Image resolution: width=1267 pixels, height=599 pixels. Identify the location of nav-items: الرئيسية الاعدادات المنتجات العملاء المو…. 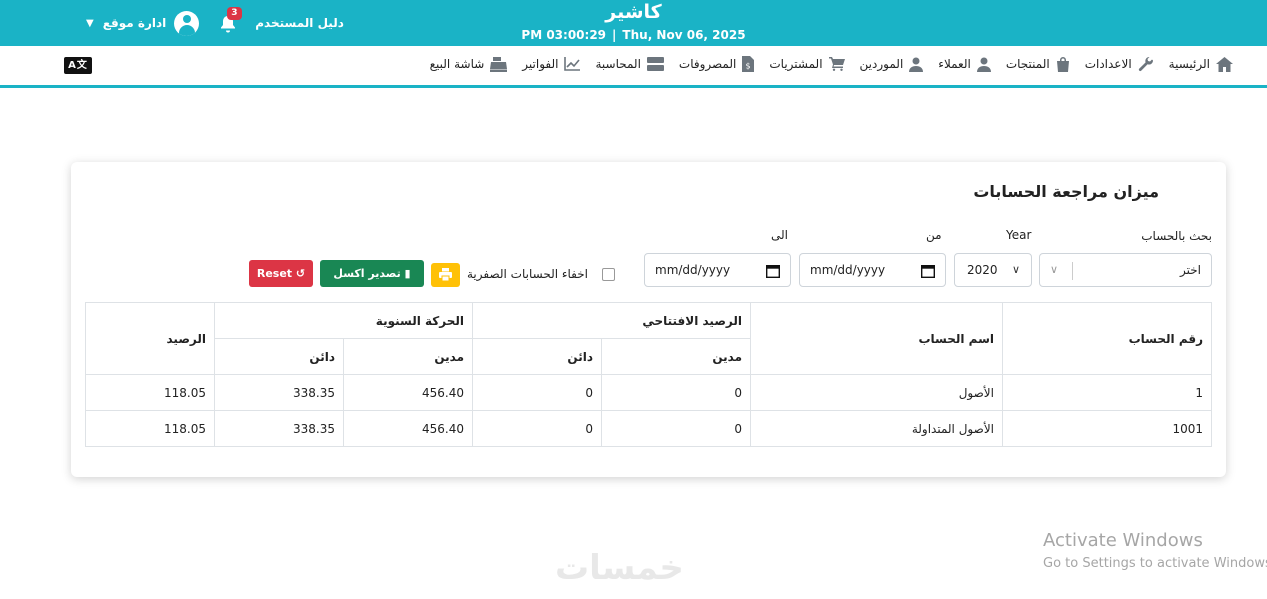
(824, 64).